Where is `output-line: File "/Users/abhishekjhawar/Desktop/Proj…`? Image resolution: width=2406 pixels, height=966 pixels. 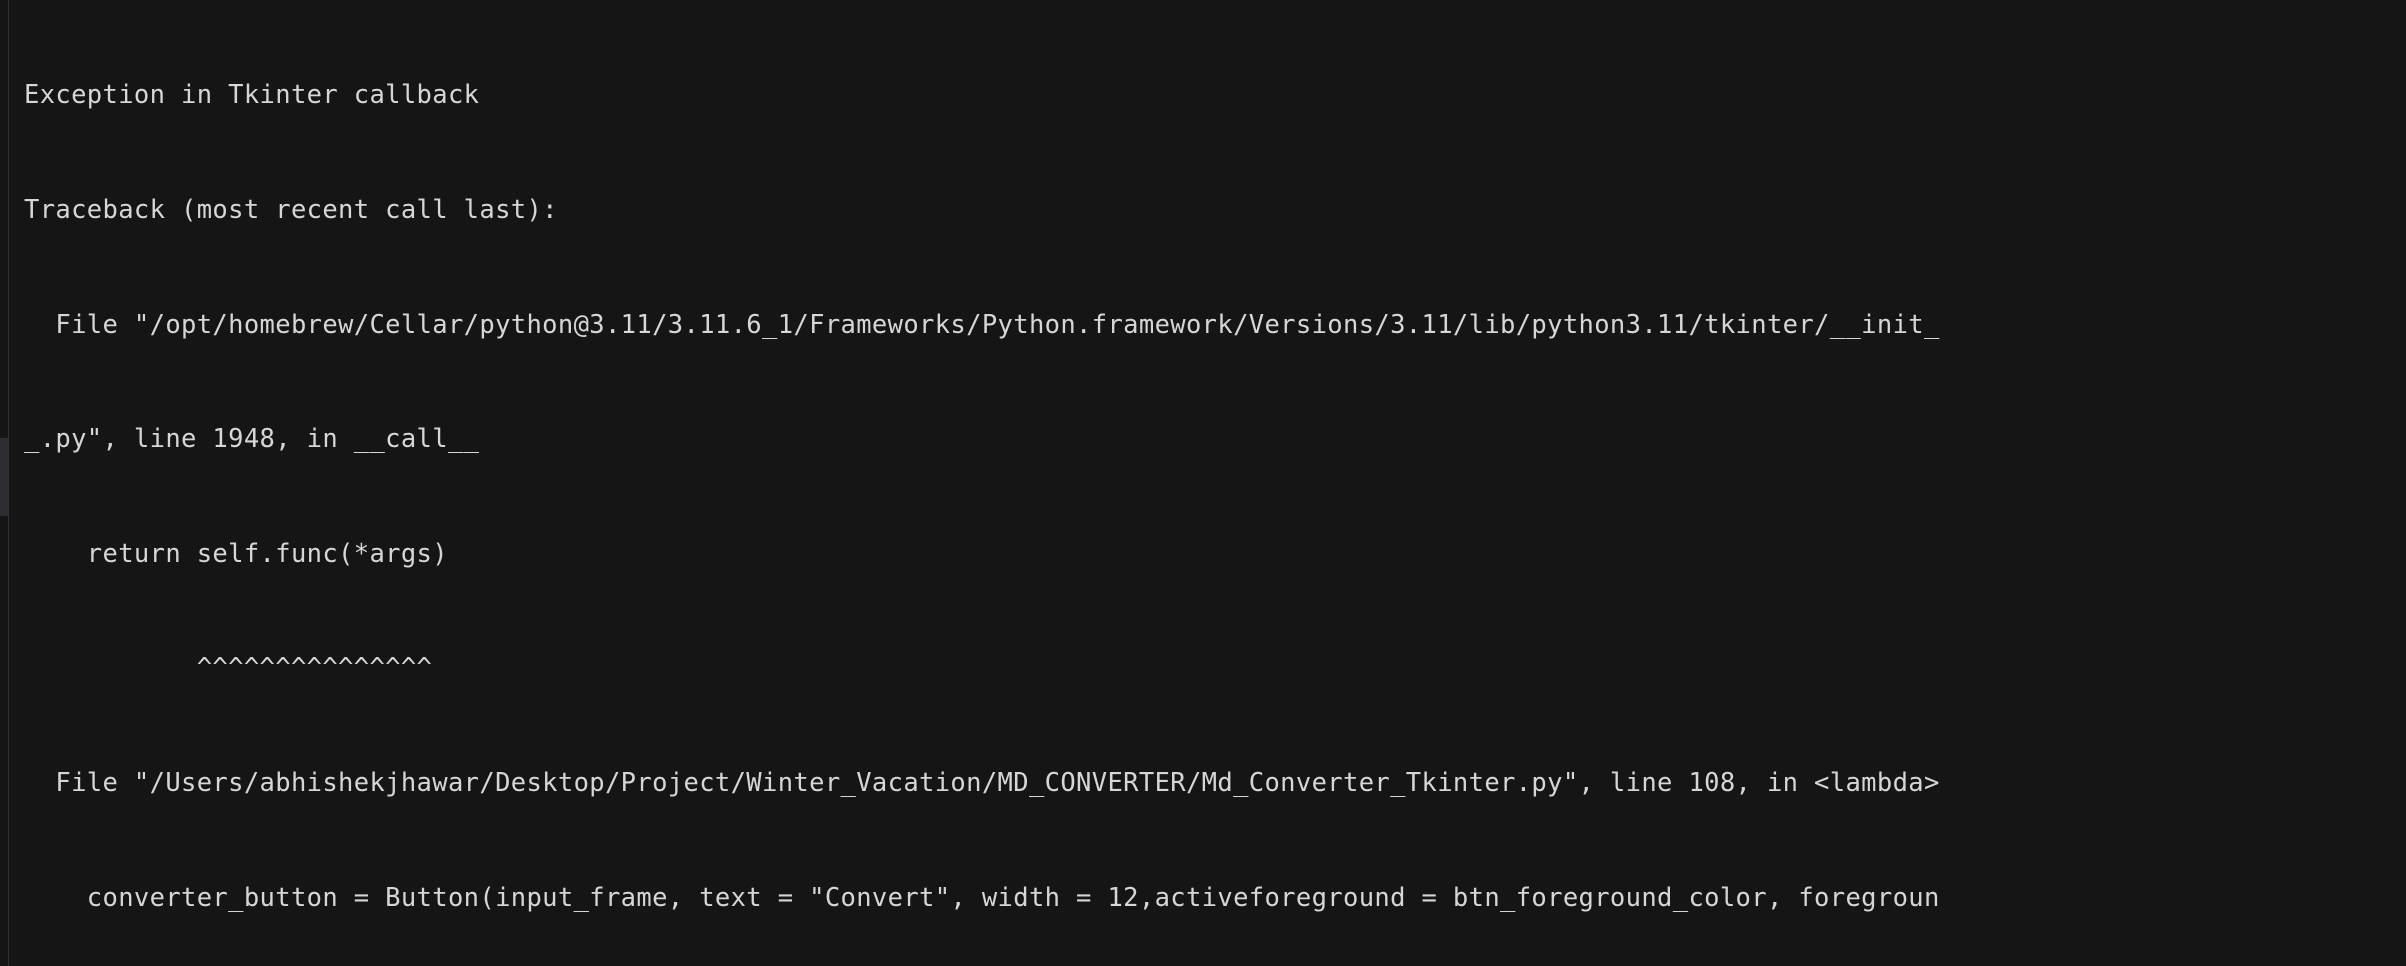
output-line: File "/Users/abhishekjhawar/Desktop/Proj… is located at coordinates (982, 783).